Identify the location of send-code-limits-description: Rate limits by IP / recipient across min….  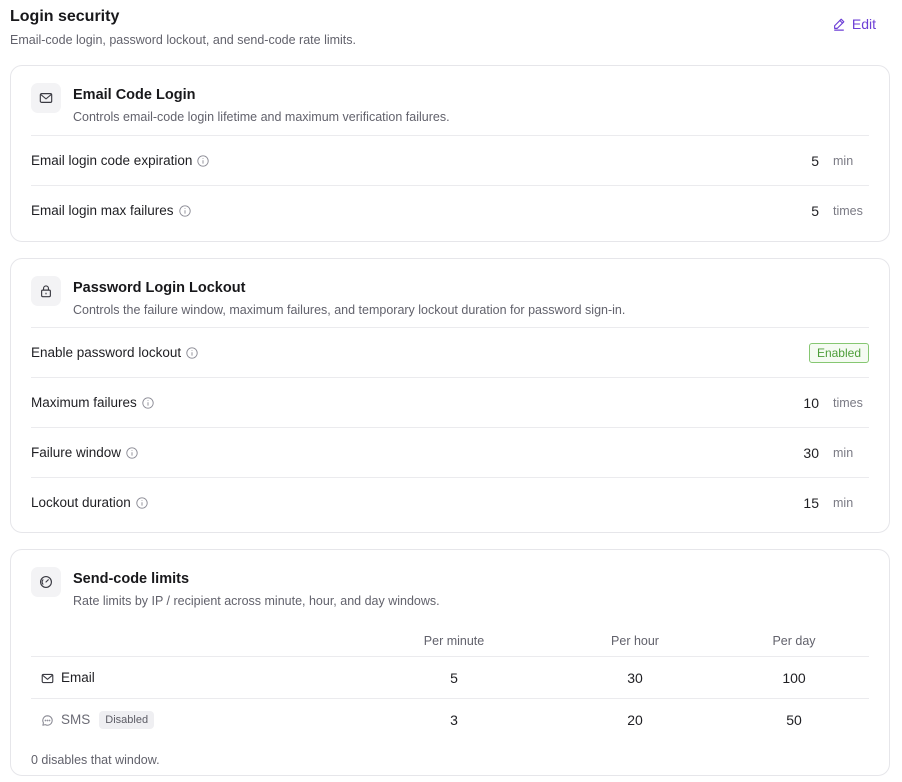
(256, 601).